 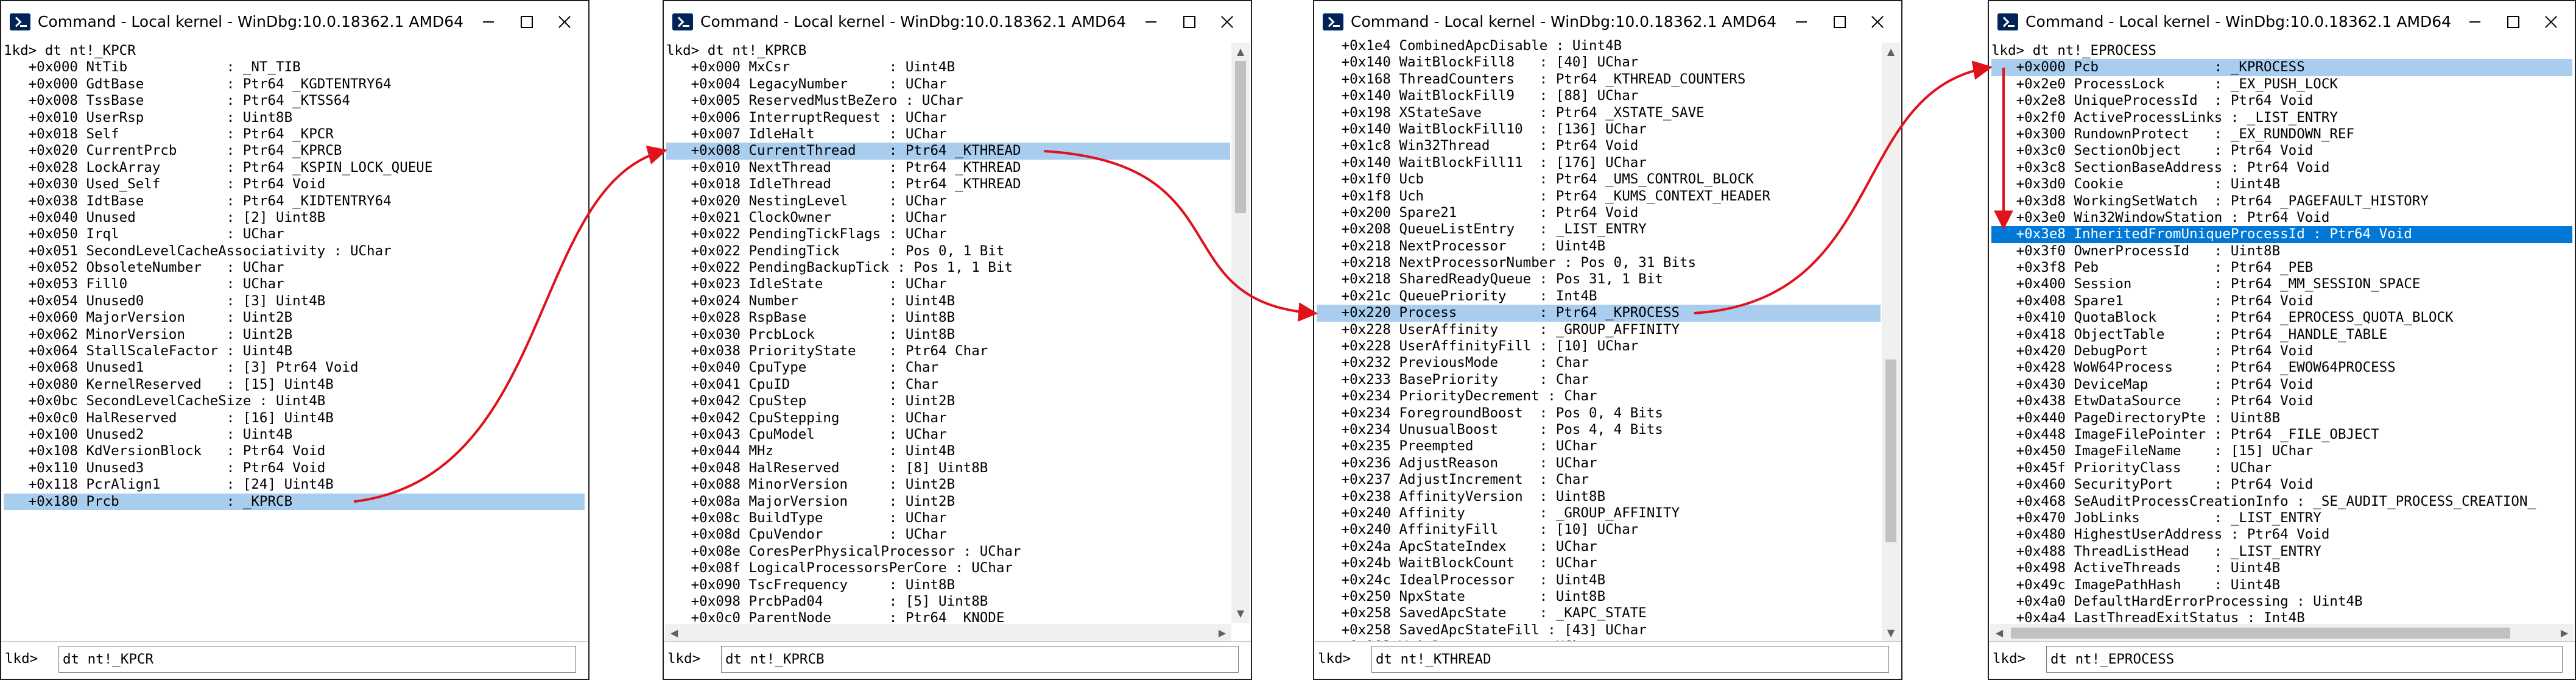 I want to click on struct-field-row: +0x460 SecurityPort : Ptr64 Void, so click(x=2281, y=484).